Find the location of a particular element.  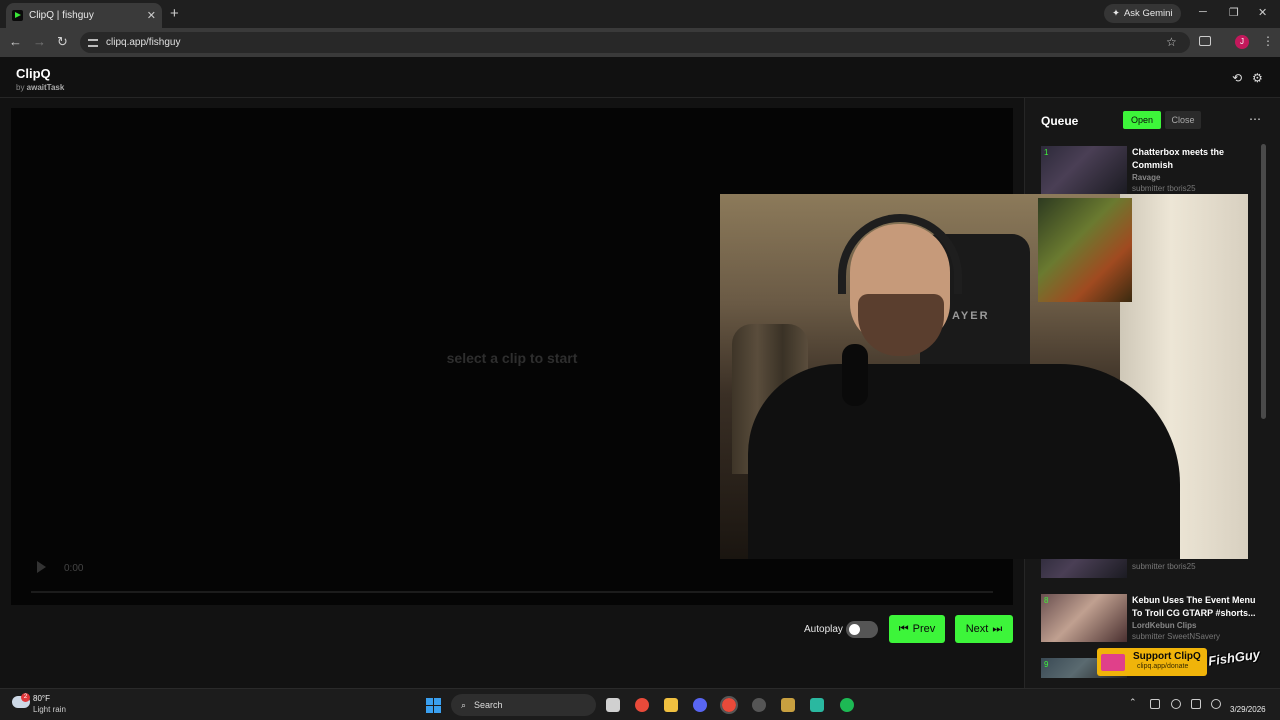

webcam-person-body is located at coordinates (964, 461).